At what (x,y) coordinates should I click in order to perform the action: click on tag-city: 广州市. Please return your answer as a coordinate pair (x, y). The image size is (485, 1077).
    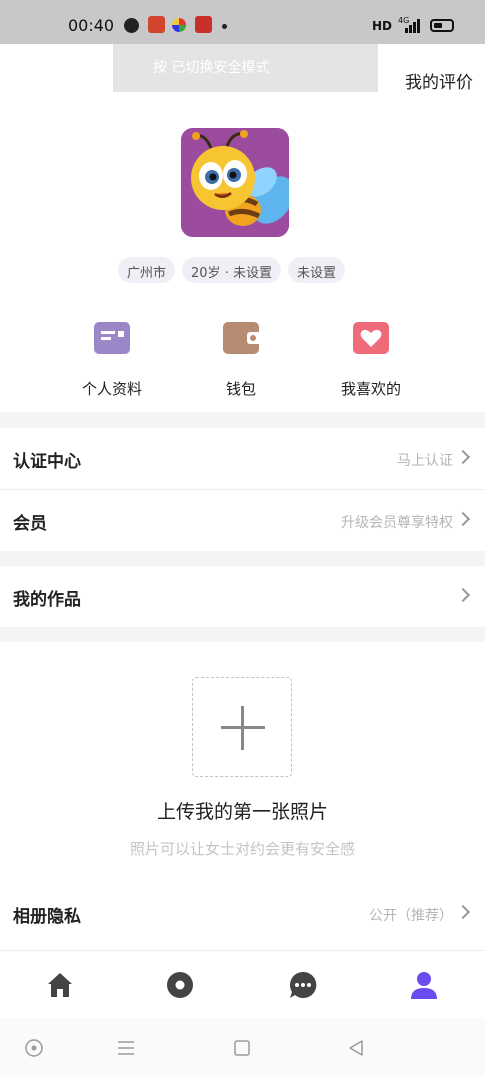
    Looking at the image, I should click on (147, 270).